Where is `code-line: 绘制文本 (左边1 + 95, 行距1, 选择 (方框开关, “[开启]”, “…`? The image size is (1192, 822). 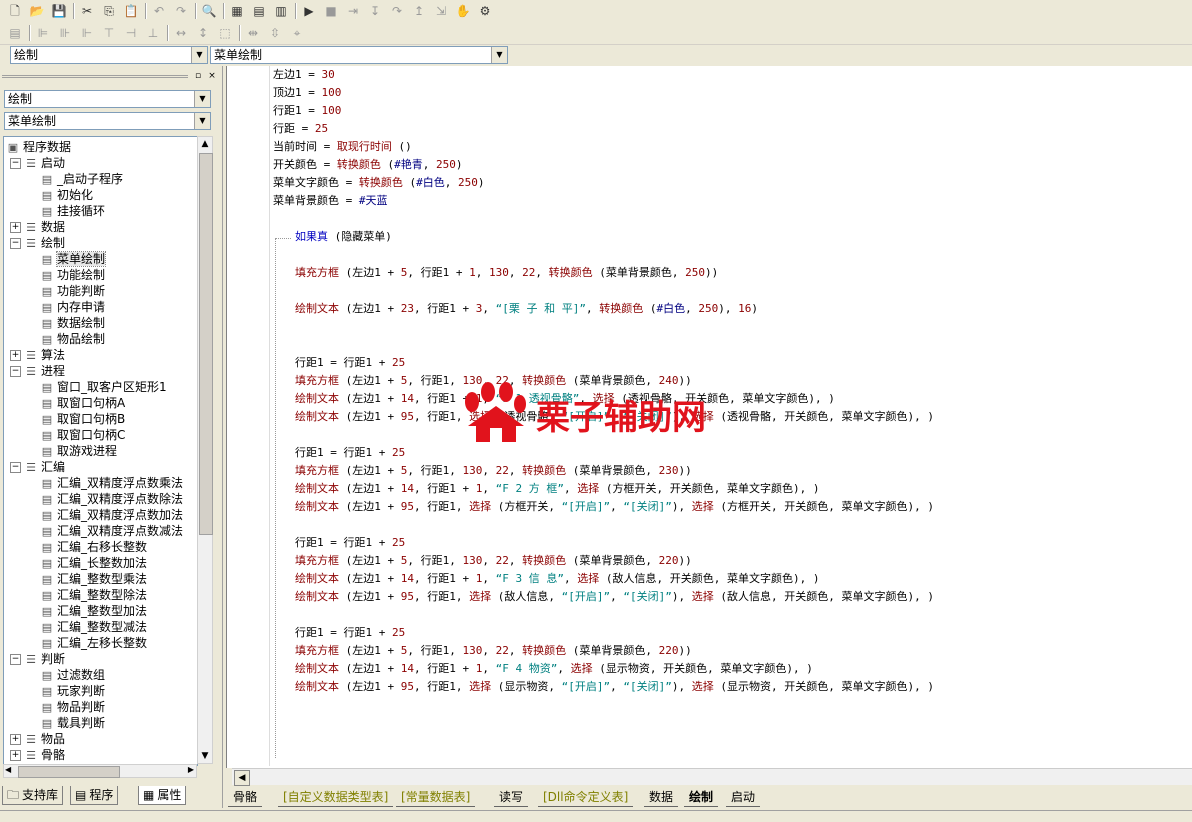 code-line: 绘制文本 (左边1 + 95, 行距1, 选择 (方框开关, “[开启]”, “… is located at coordinates (614, 507).